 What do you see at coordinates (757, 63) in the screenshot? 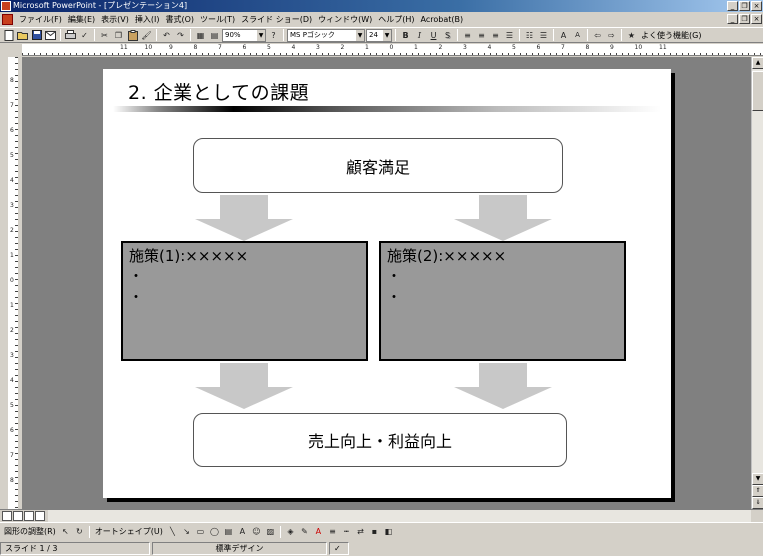
I see `scroll-up-icon: ▲` at bounding box center [757, 63].